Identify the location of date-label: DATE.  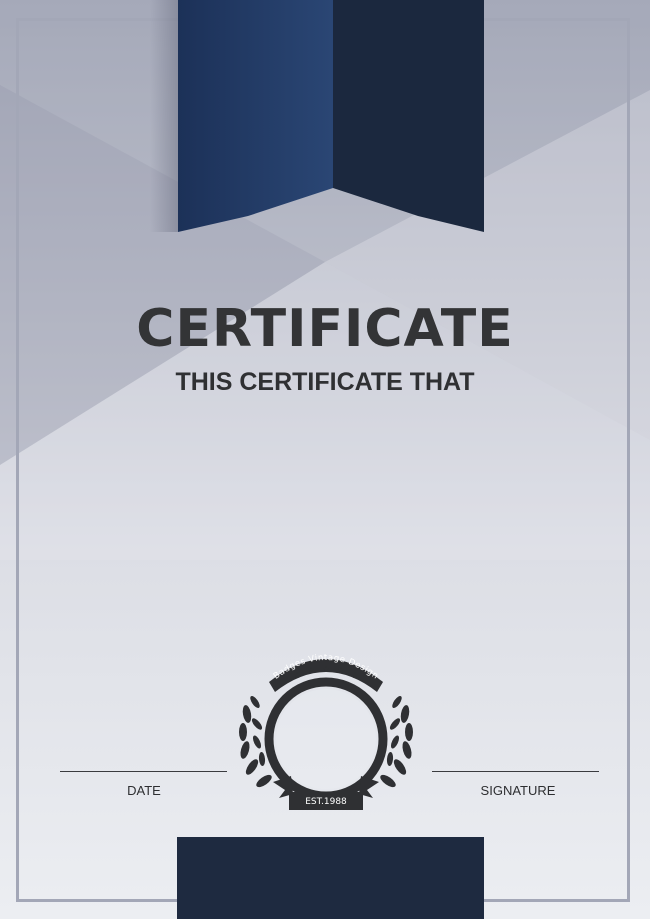
(144, 790).